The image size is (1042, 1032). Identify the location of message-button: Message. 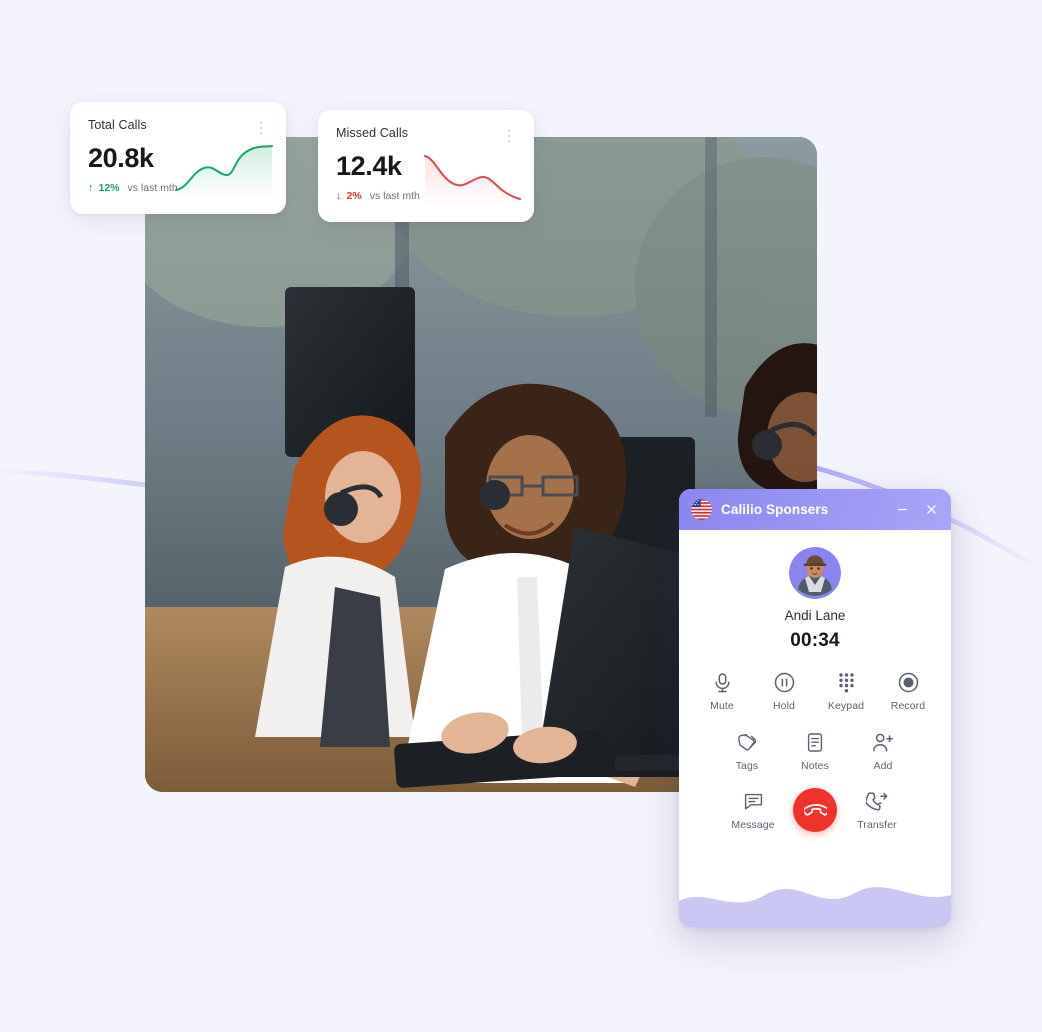
(753, 810).